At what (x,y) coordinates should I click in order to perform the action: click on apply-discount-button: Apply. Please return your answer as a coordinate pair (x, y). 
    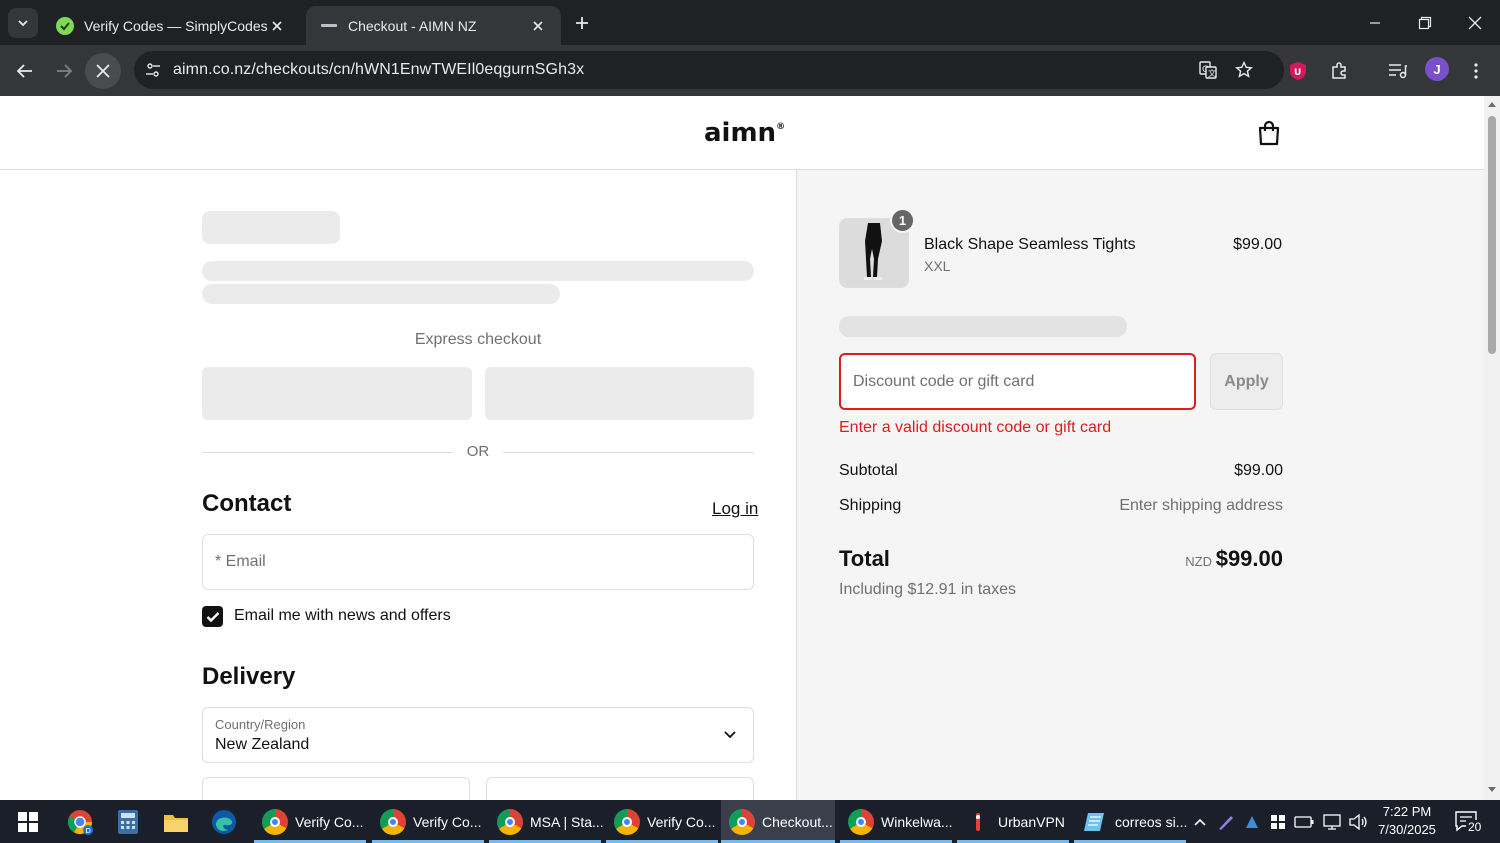
    Looking at the image, I should click on (1246, 381).